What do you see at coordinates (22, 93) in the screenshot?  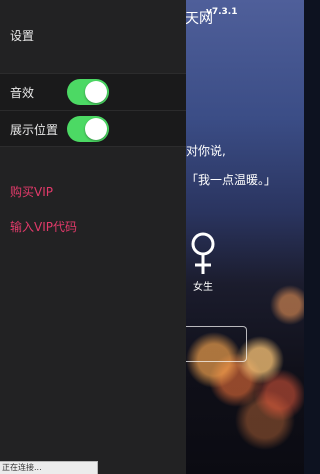 I see `sound-effect-label: 音效` at bounding box center [22, 93].